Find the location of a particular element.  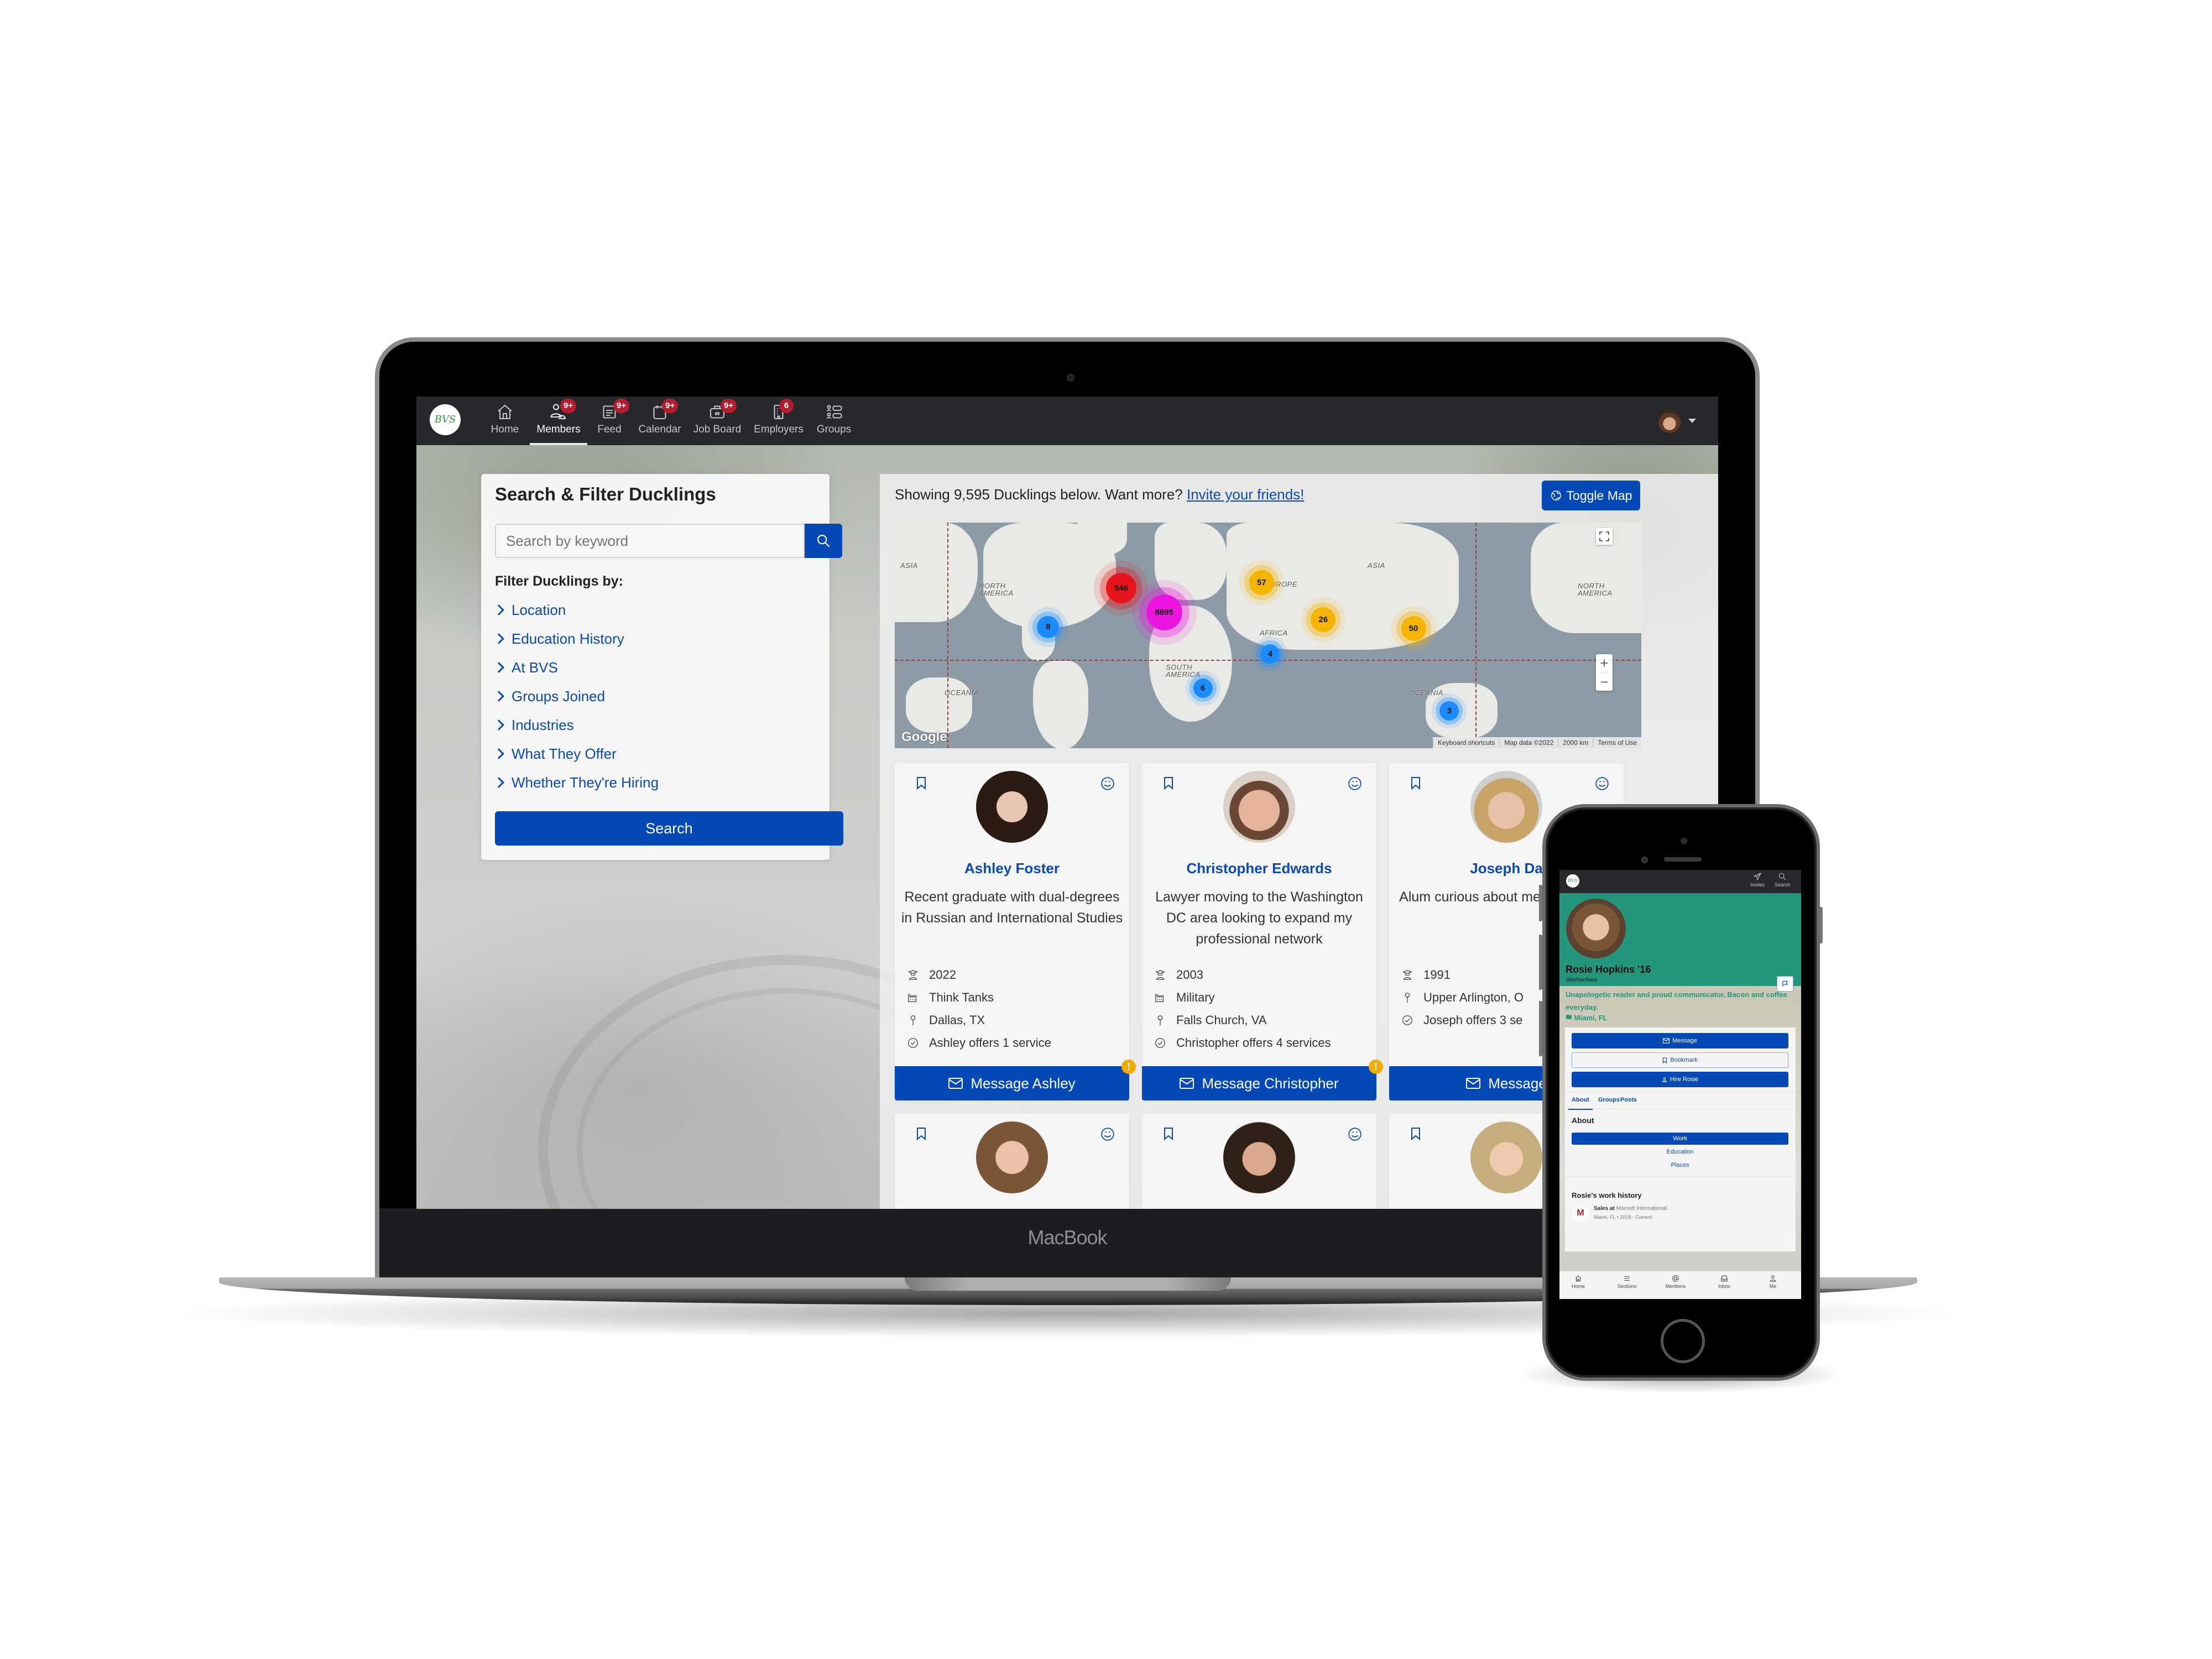

filter-education-history: Education History is located at coordinates (576, 639).